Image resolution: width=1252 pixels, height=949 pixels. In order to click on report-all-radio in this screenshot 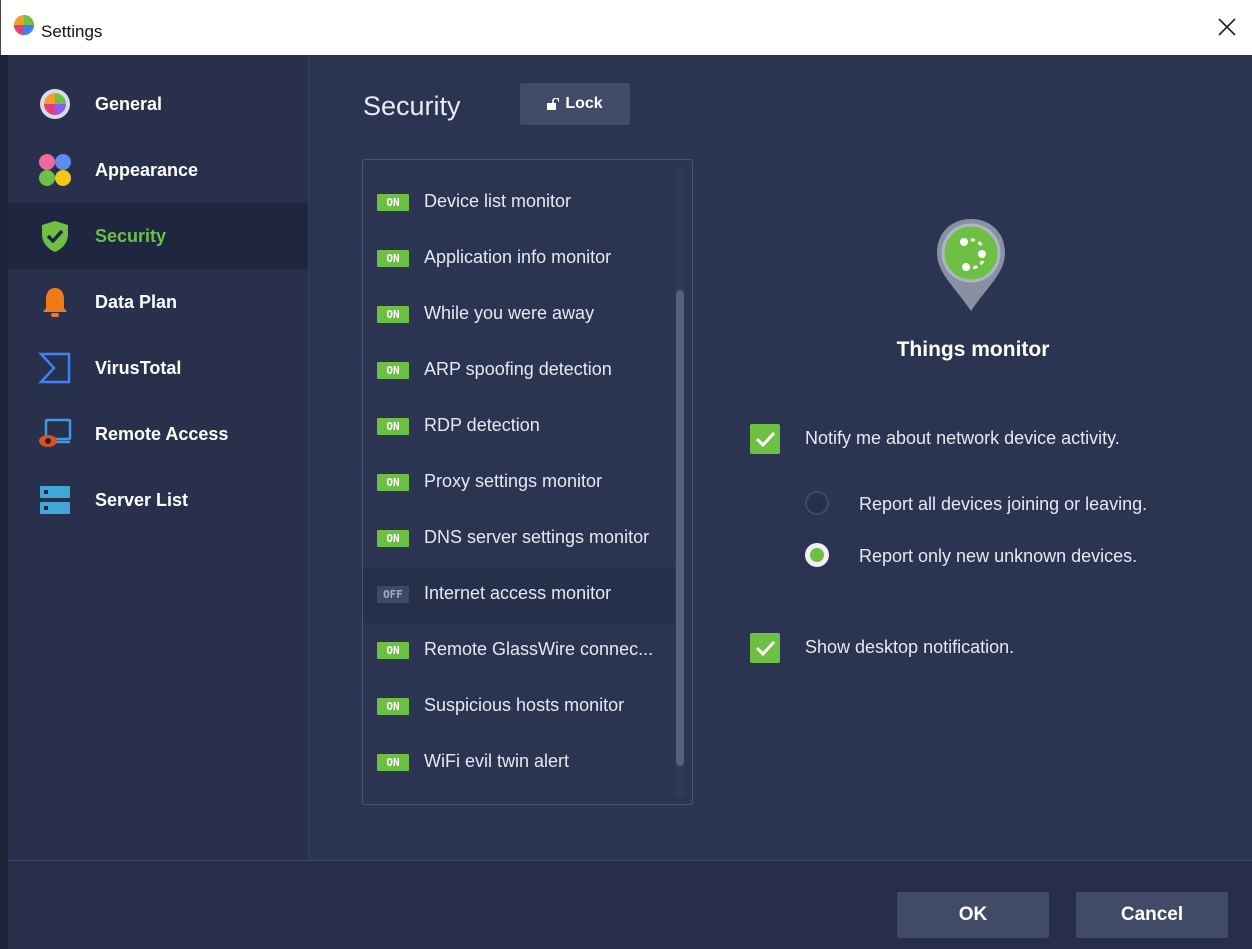, I will do `click(817, 503)`.